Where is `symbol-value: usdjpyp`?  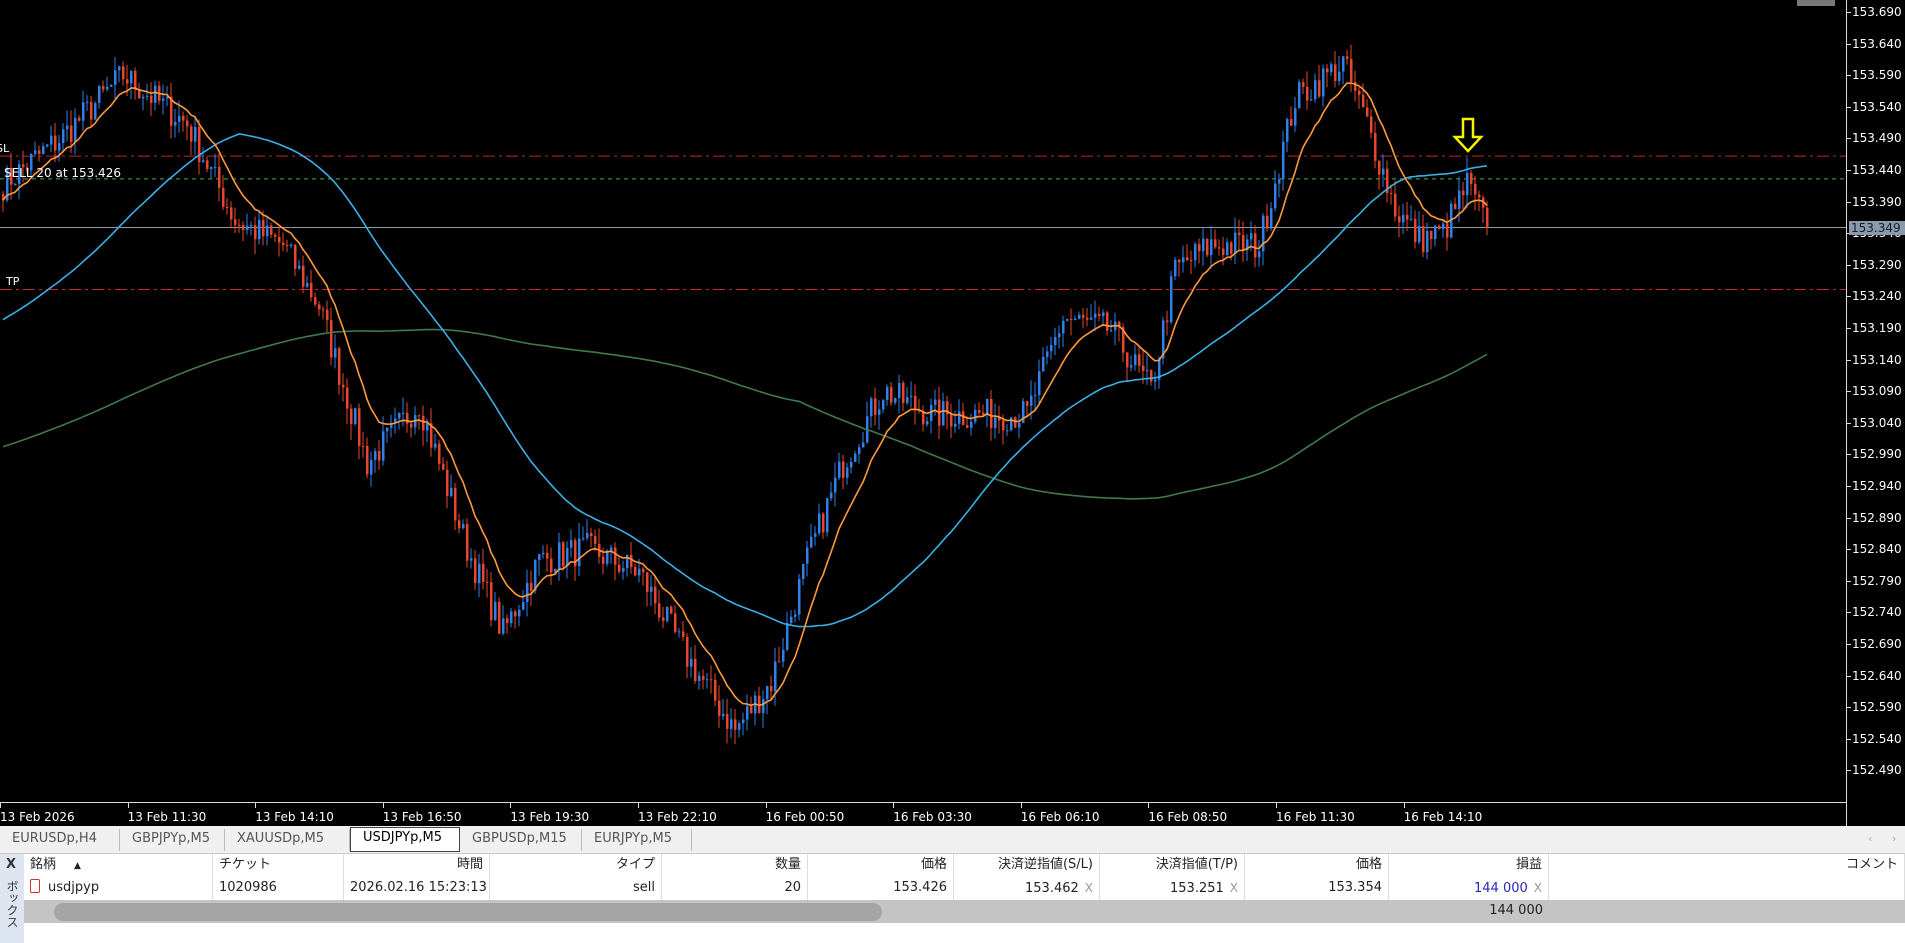 symbol-value: usdjpyp is located at coordinates (74, 887).